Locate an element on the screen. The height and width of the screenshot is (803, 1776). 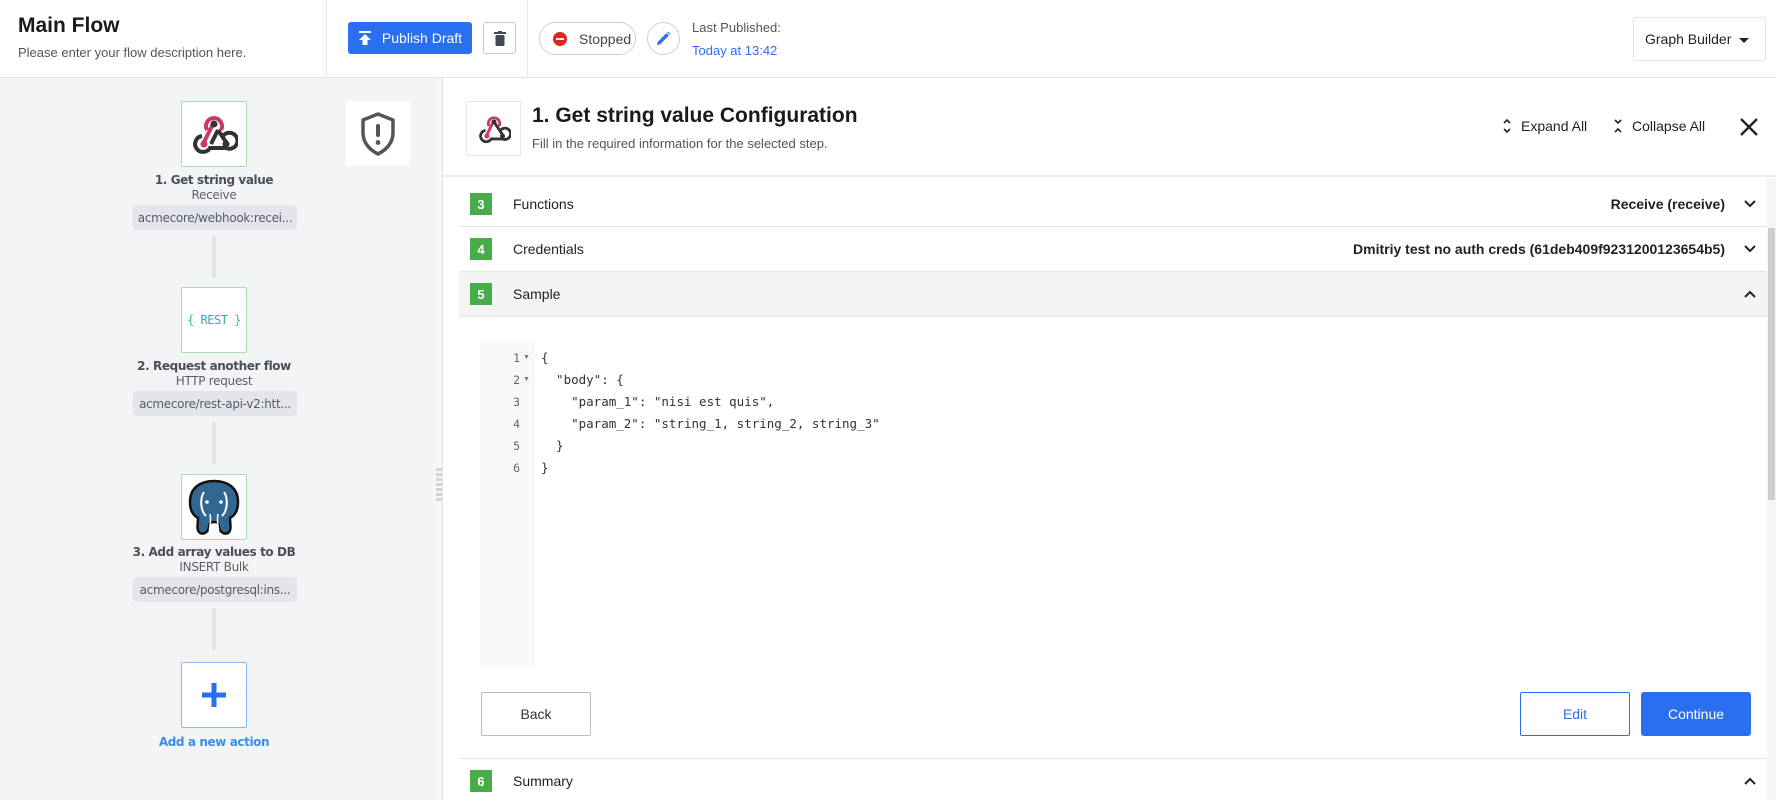
flow-description: Please enter your flow description here. is located at coordinates (132, 52).